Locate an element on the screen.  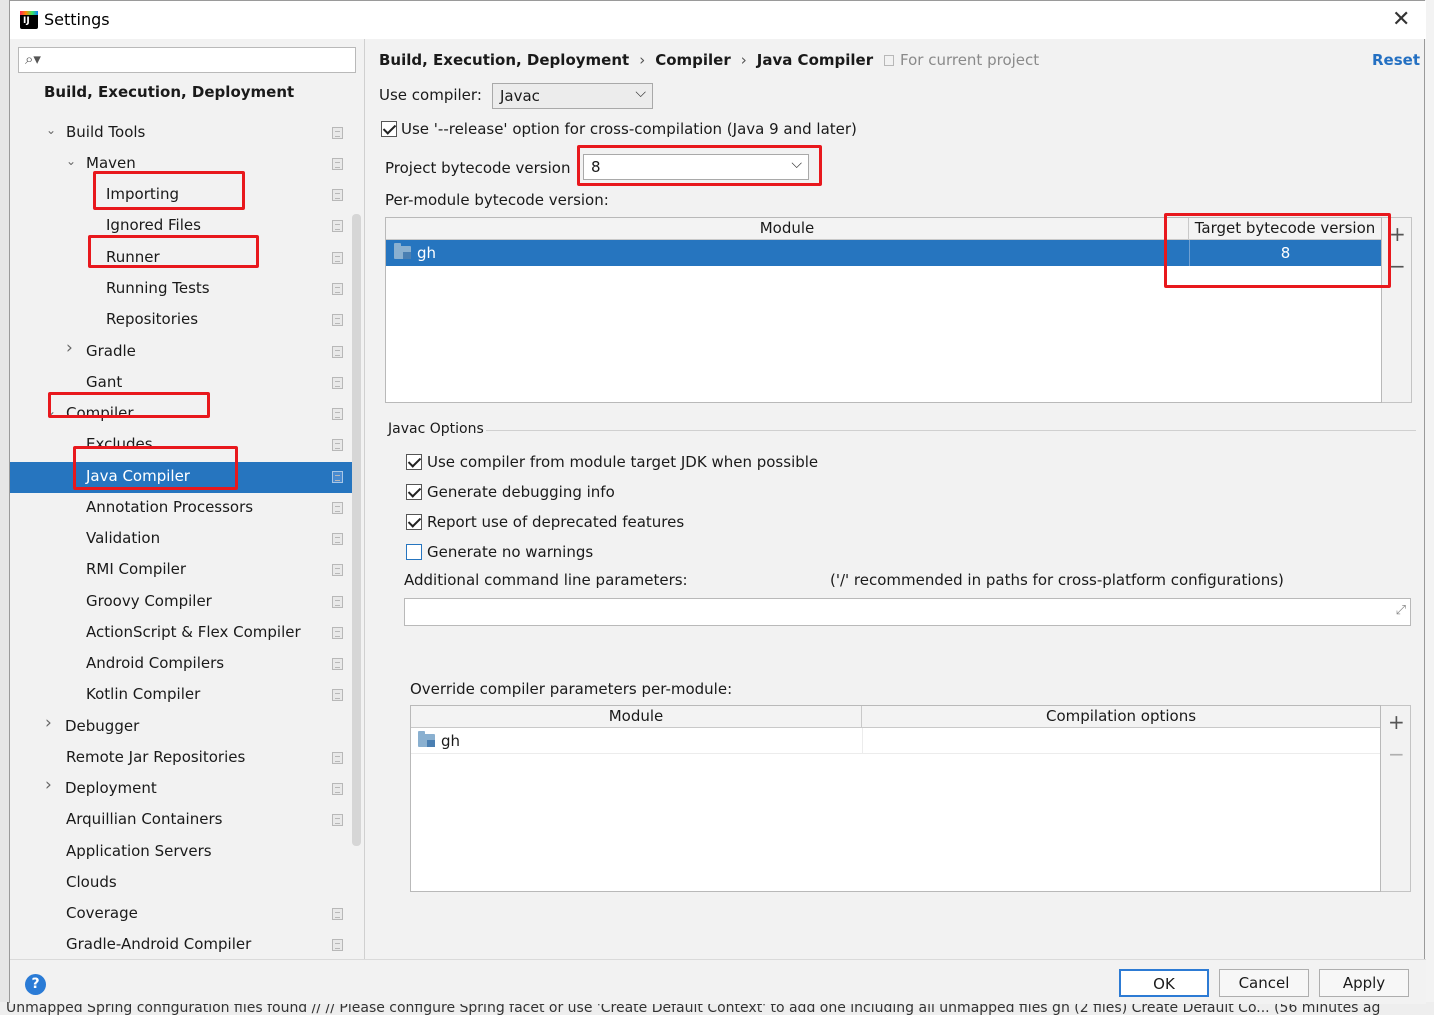
compilation-options-value is located at coordinates (1121, 741).